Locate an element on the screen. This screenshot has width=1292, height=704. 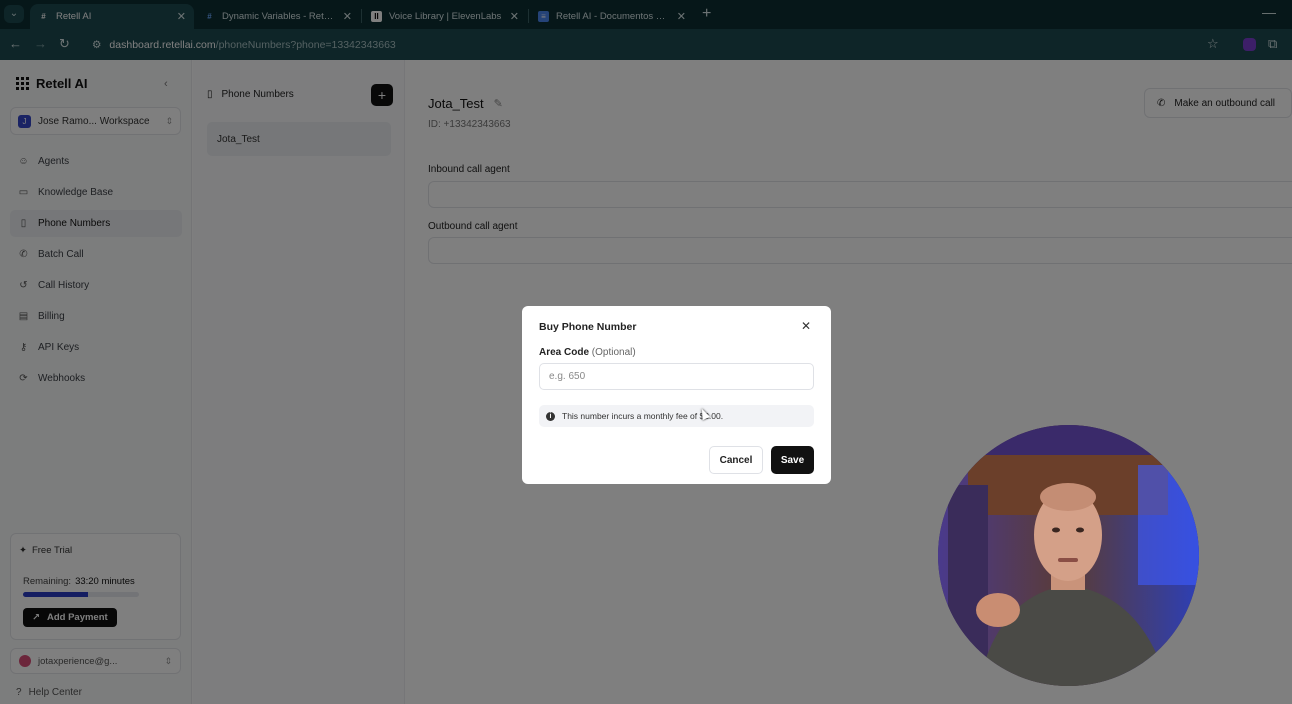
presenter-video-image is located at coordinates (1068, 555).